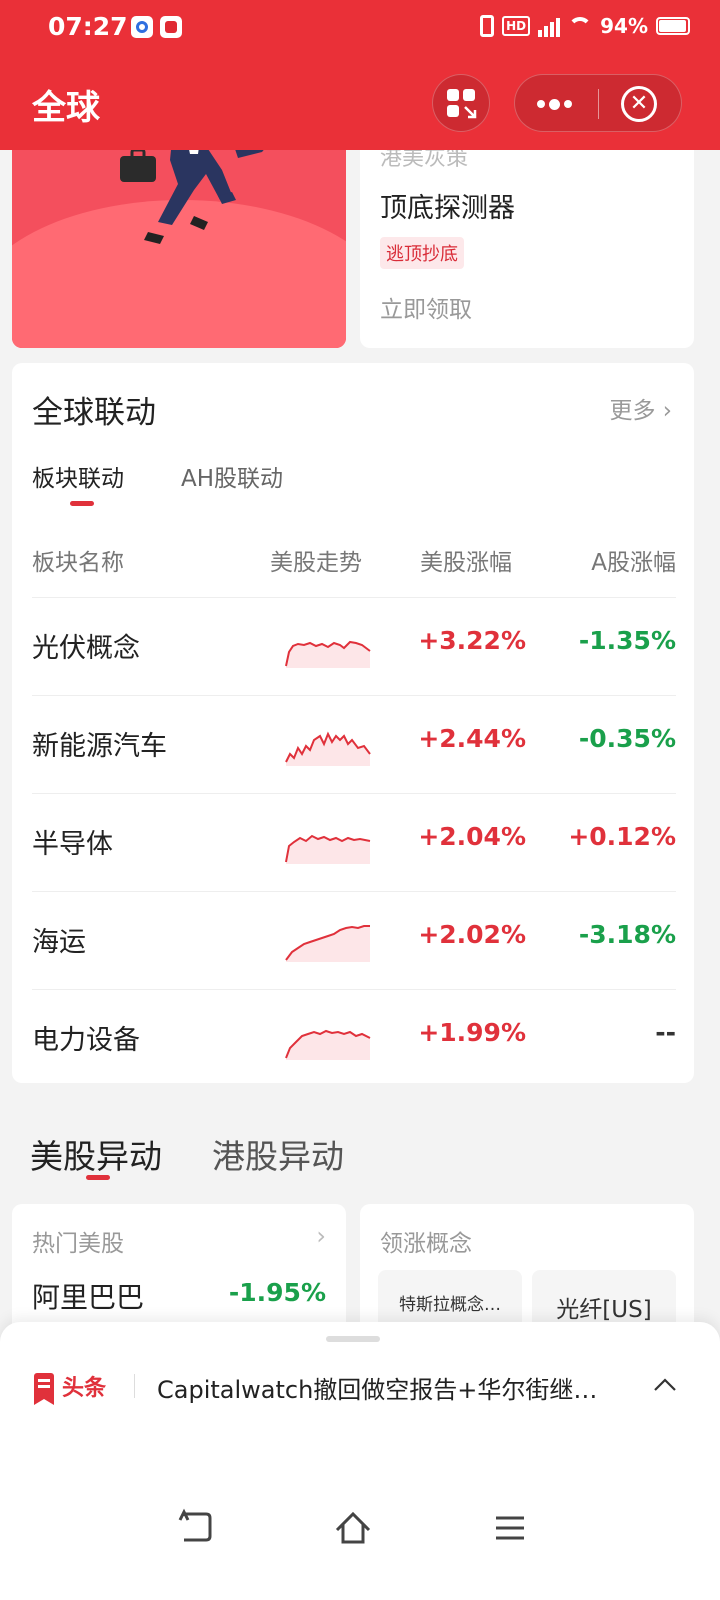  Describe the element at coordinates (472, 836) in the screenshot. I see `us-change: +2.04%` at that location.